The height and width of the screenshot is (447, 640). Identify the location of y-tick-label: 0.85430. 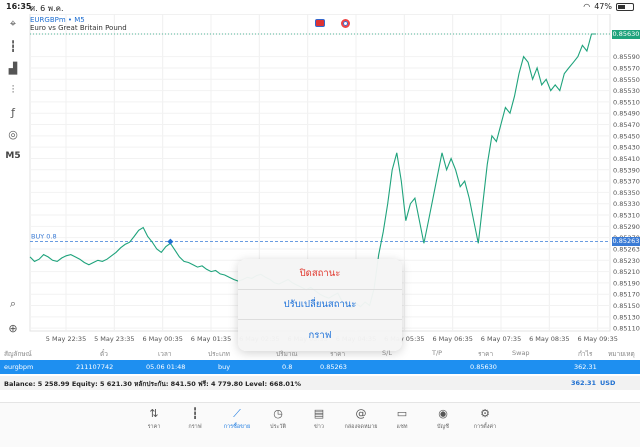
(626, 148).